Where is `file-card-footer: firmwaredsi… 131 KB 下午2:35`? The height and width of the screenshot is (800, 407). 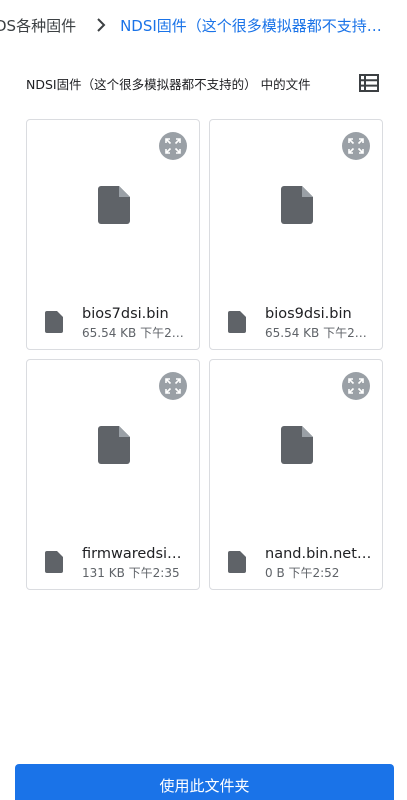
file-card-footer: firmwaredsi… 131 KB 下午2:35 is located at coordinates (118, 564).